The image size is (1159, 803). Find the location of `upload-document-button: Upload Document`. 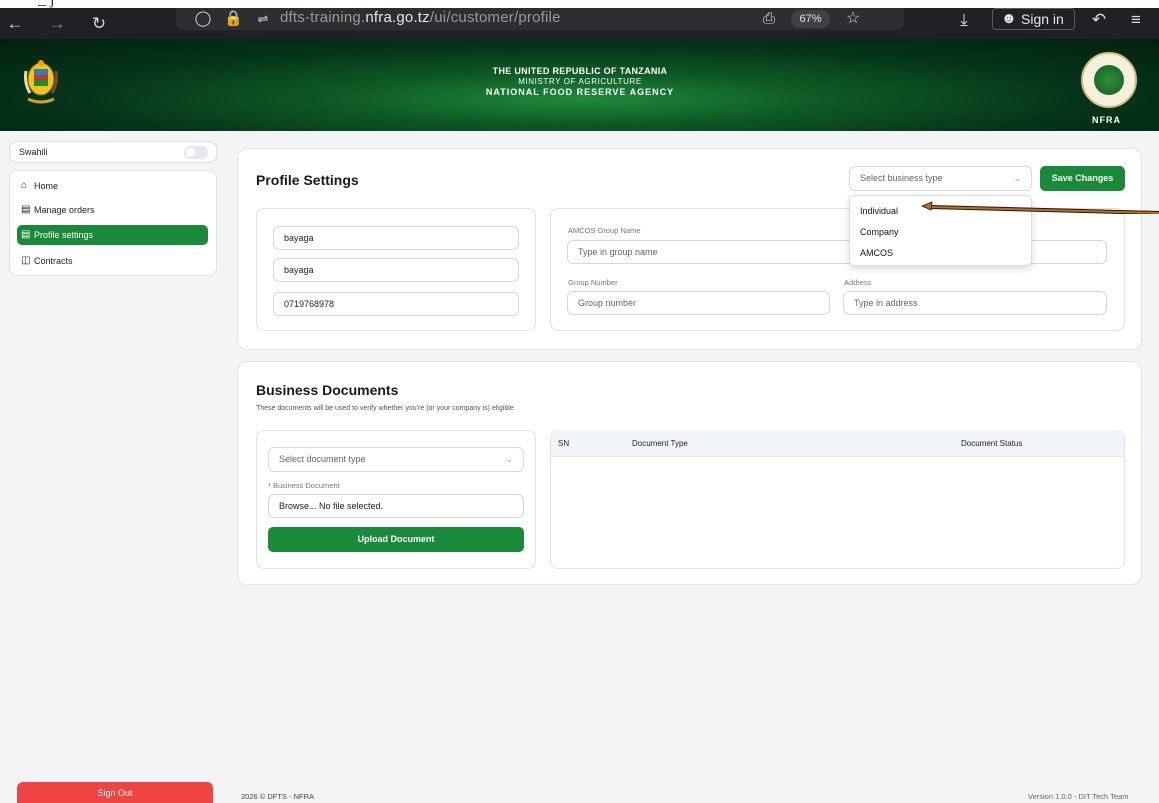

upload-document-button: Upload Document is located at coordinates (396, 539).